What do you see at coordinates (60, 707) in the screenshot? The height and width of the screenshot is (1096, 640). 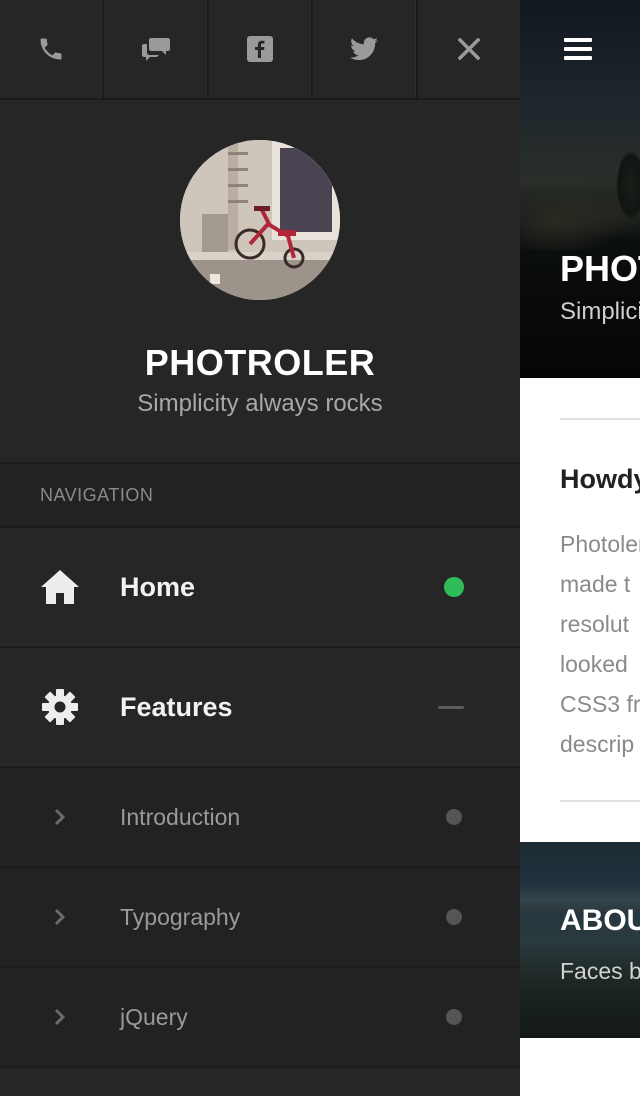 I see `gear-icon` at bounding box center [60, 707].